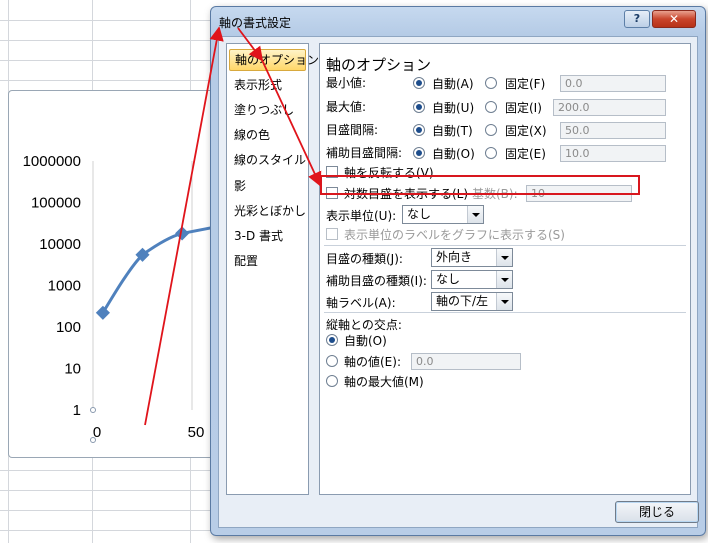 The width and height of the screenshot is (708, 543). What do you see at coordinates (613, 130) in the screenshot?
I see `major-unit-field: 50.0` at bounding box center [613, 130].